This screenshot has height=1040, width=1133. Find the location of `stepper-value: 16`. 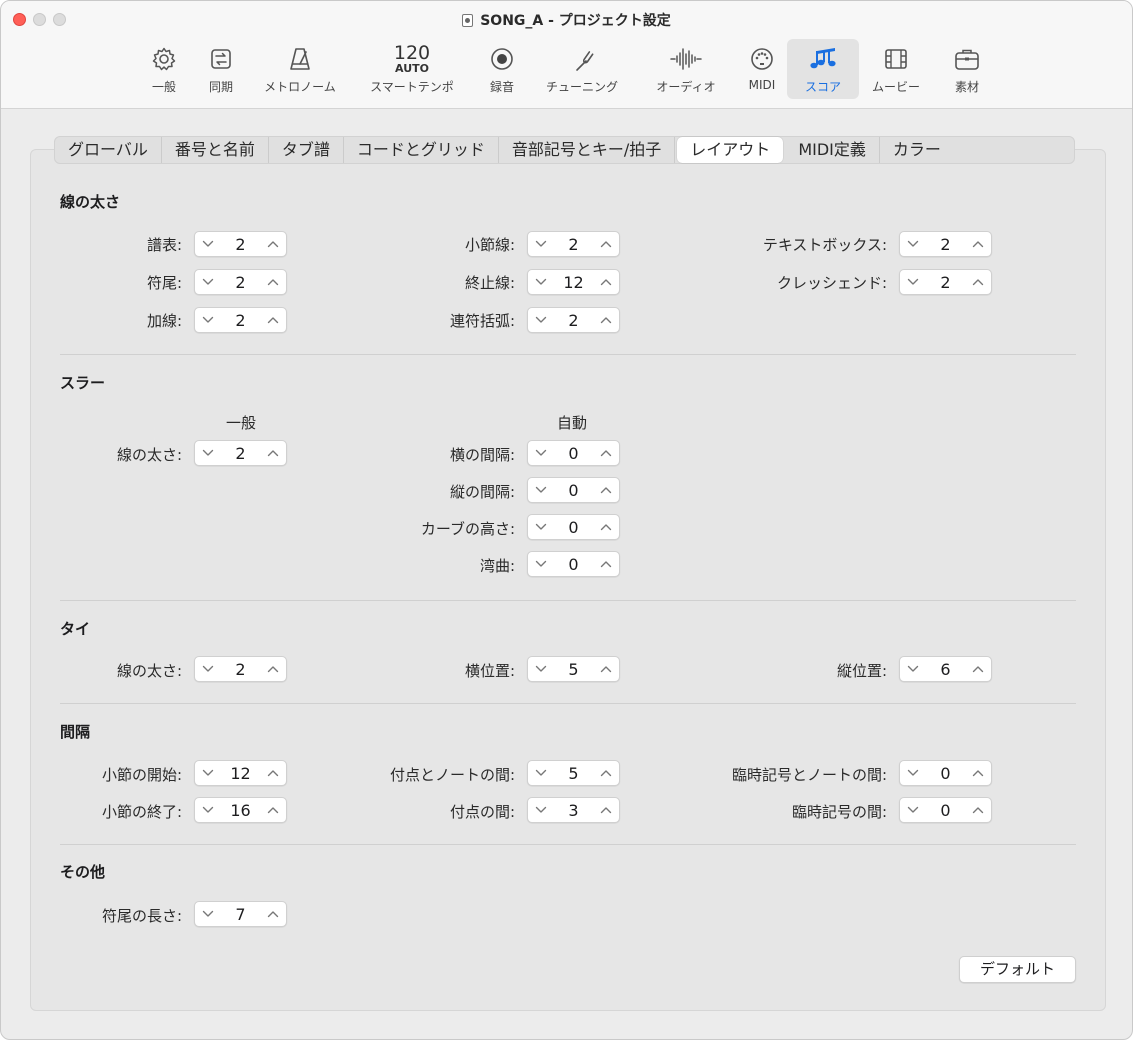

stepper-value: 16 is located at coordinates (240, 810).